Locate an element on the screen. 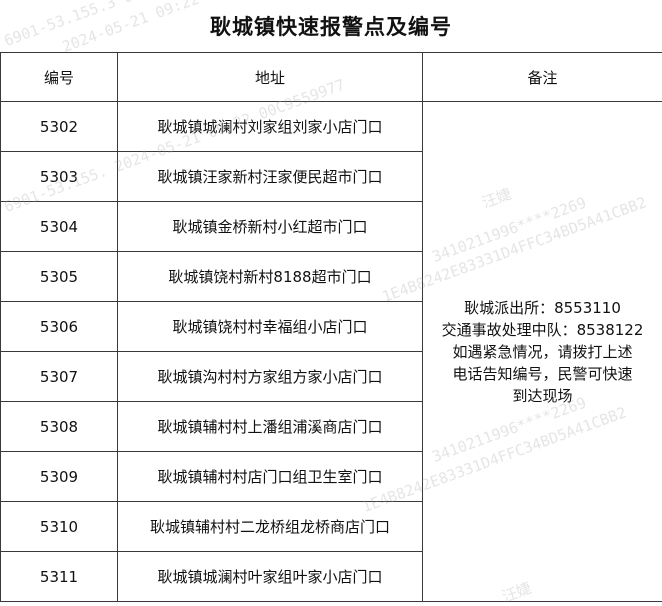 The width and height of the screenshot is (662, 606). note-line-instruction-1: 如遇紧急情况，请拨打上述 is located at coordinates (542, 352).